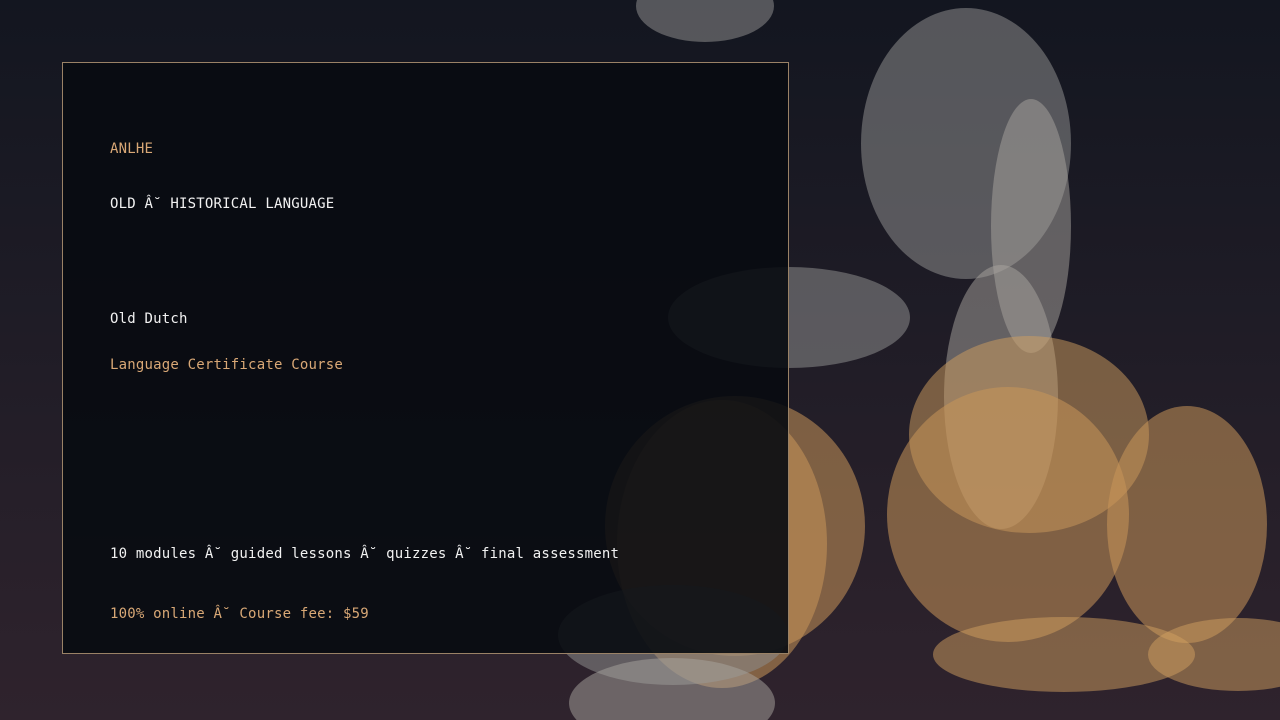 This screenshot has width=1280, height=720. Describe the element at coordinates (222, 204) in the screenshot. I see `category-label: OLD Â˘ HISTORICAL LANGUAGE` at that location.